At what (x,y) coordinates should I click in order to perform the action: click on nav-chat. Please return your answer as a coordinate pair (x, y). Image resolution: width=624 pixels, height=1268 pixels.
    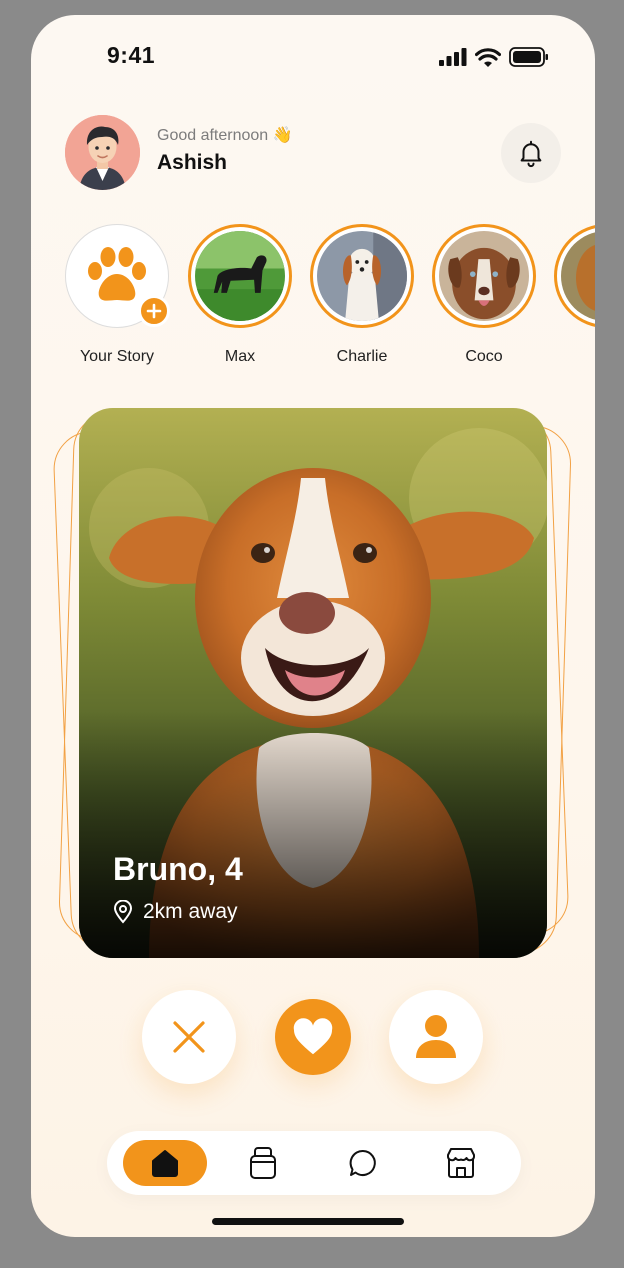
    Looking at the image, I should click on (363, 1163).